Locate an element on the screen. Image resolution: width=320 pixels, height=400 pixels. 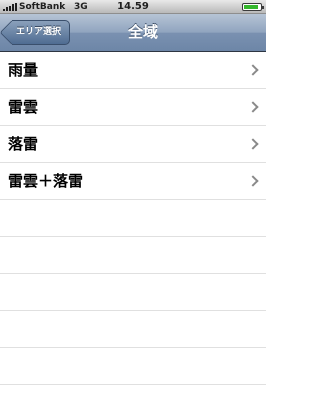
list-item-lightning: 落雷 is located at coordinates (133, 144).